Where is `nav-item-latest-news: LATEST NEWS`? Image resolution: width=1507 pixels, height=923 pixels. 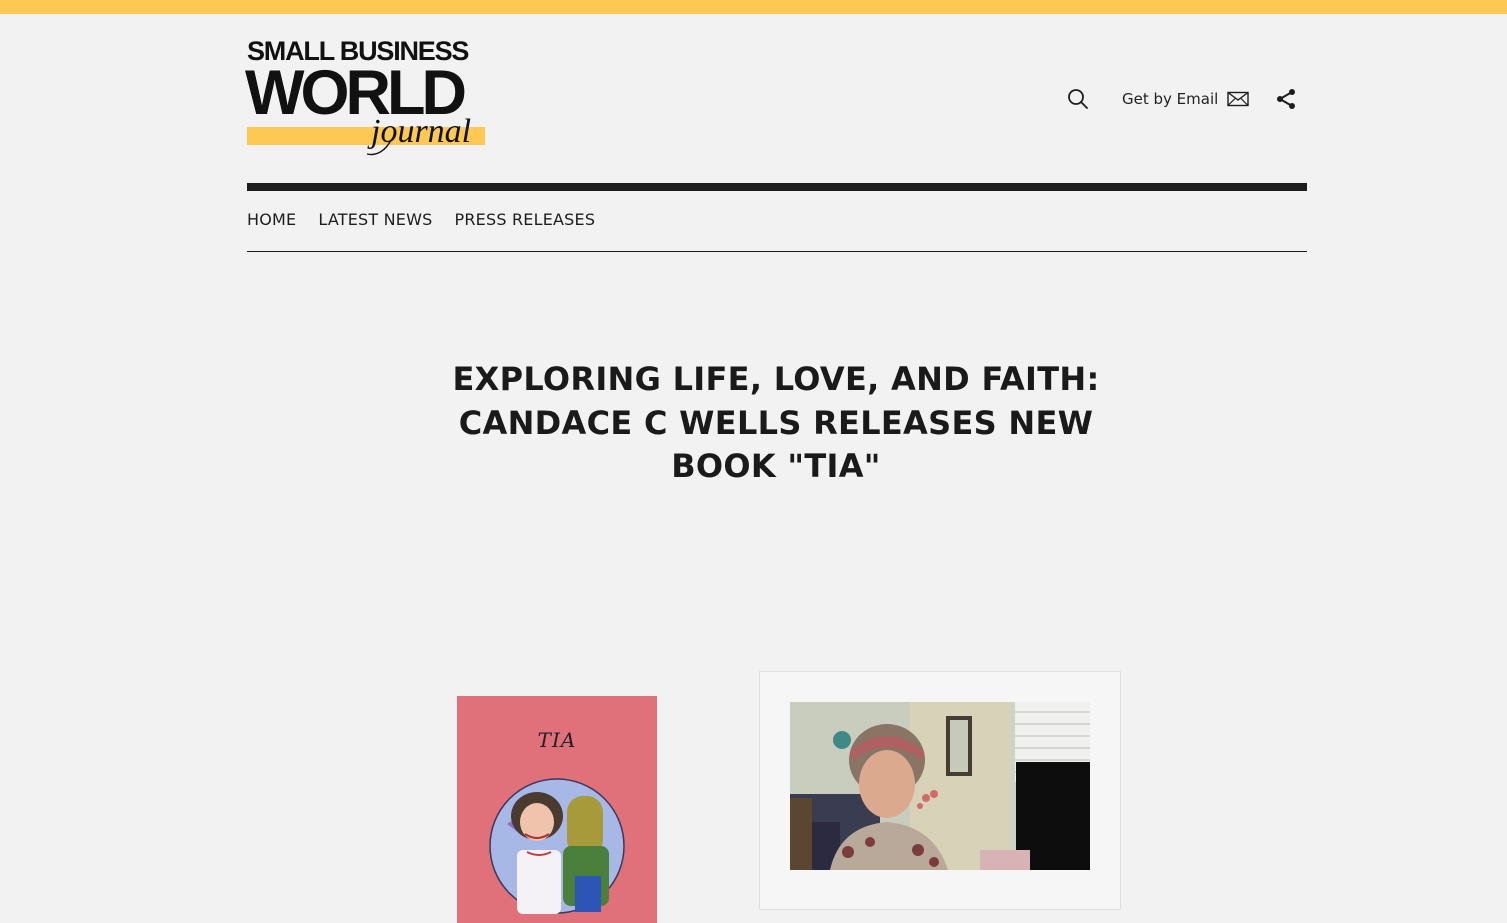 nav-item-latest-news: LATEST NEWS is located at coordinates (375, 220).